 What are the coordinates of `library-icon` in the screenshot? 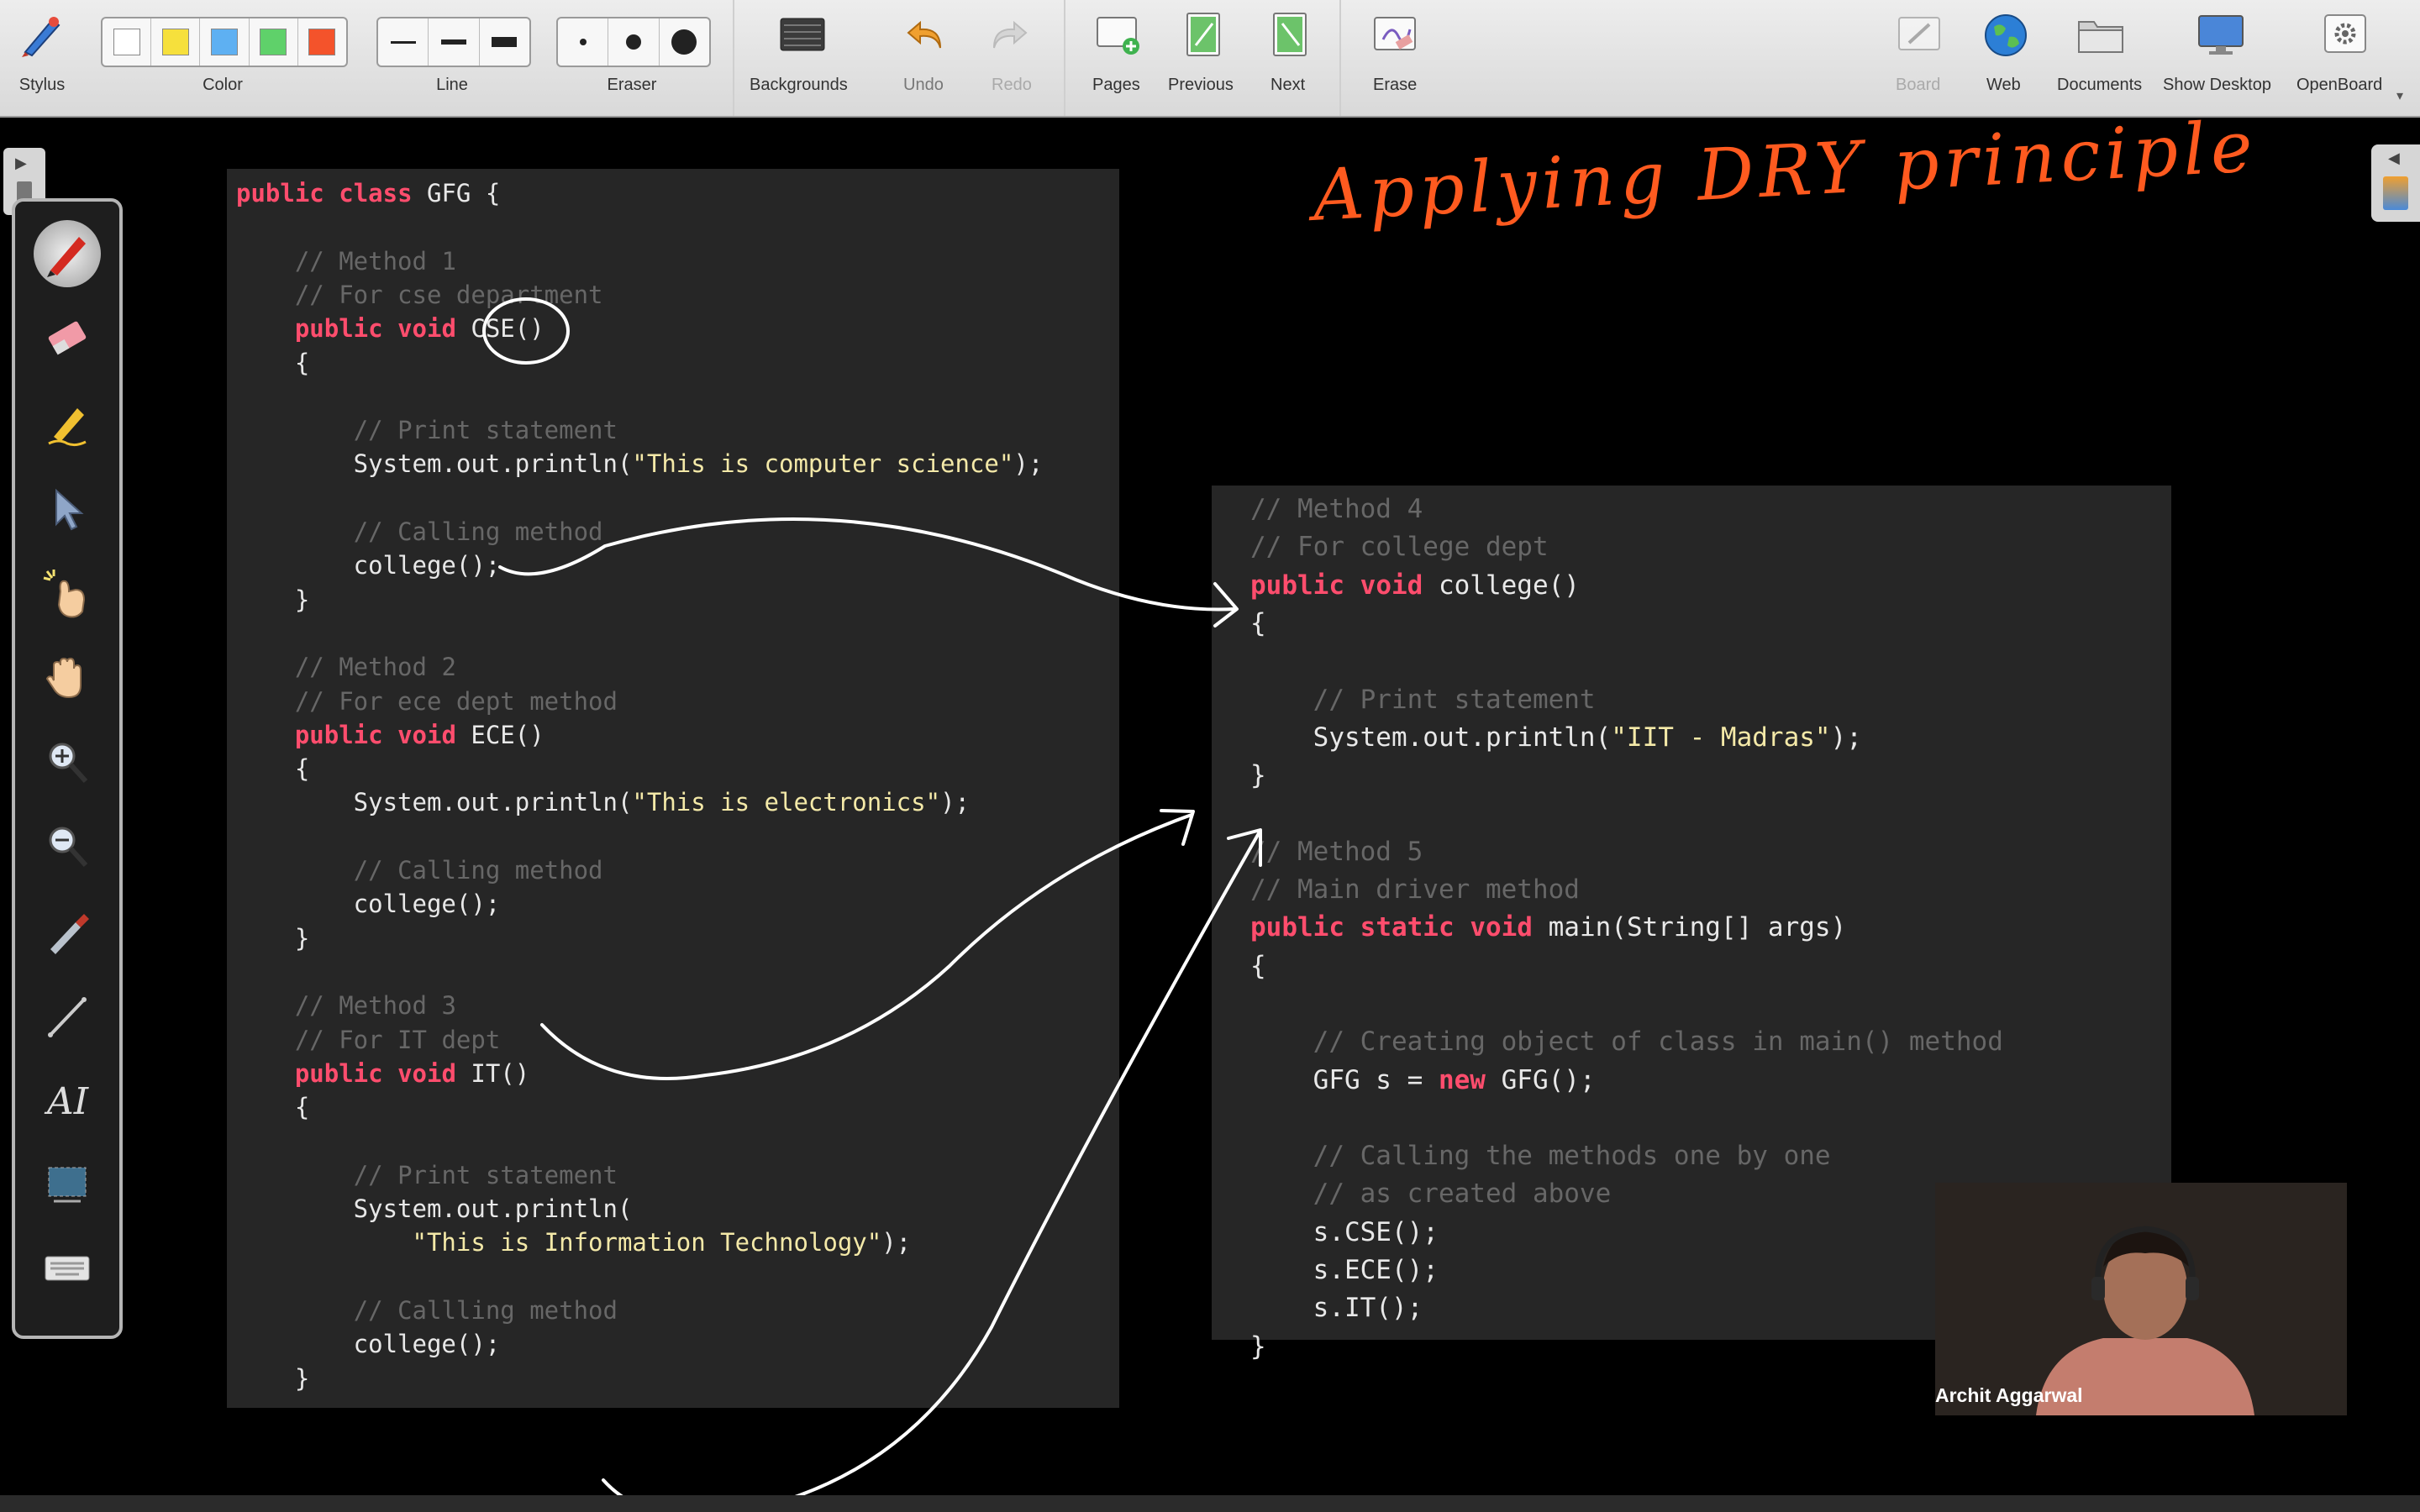 It's located at (2395, 193).